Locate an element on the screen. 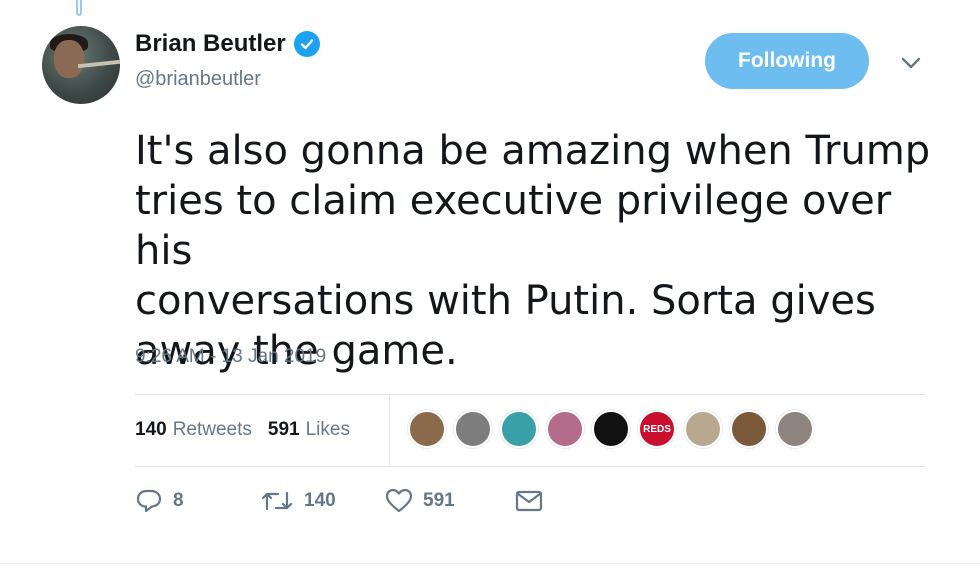 Image resolution: width=980 pixels, height=566 pixels. stats-bottom-divider is located at coordinates (530, 466).